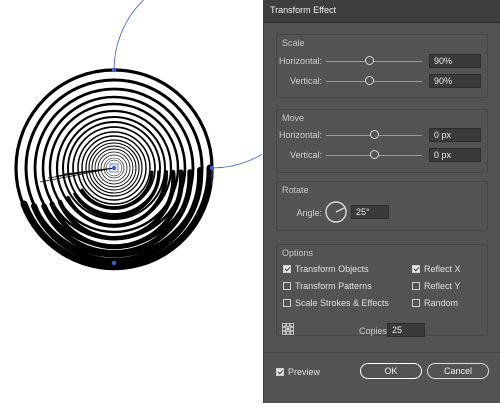 Image resolution: width=500 pixels, height=408 pixels. I want to click on cancel-button: Cancel, so click(458, 371).